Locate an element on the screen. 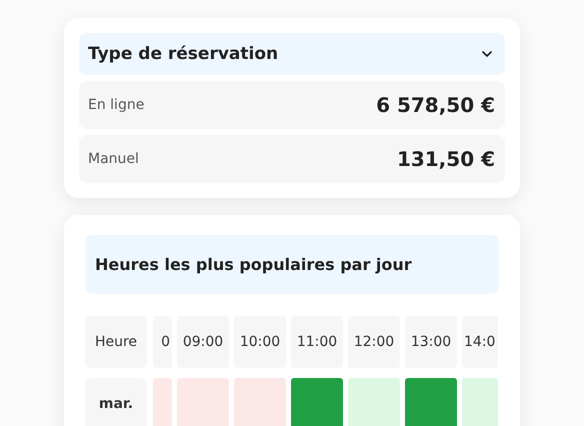  row-amount: 6 578,50 € is located at coordinates (435, 105).